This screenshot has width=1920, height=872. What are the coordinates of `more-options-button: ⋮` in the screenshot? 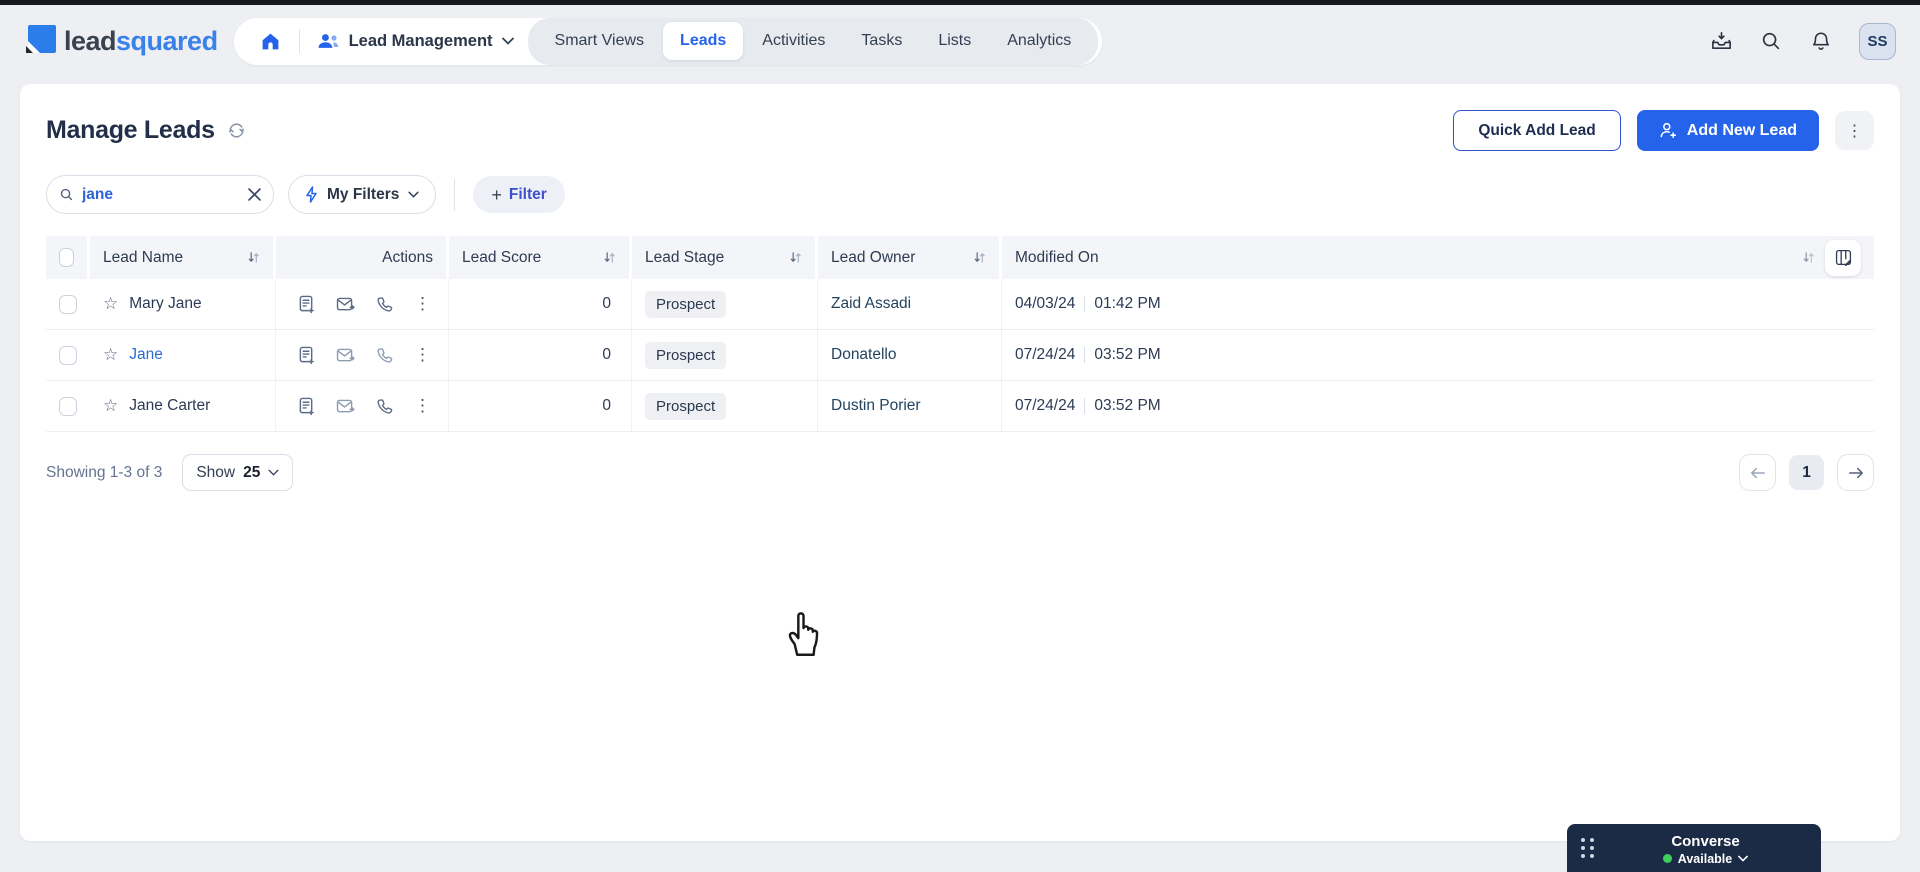 It's located at (1854, 130).